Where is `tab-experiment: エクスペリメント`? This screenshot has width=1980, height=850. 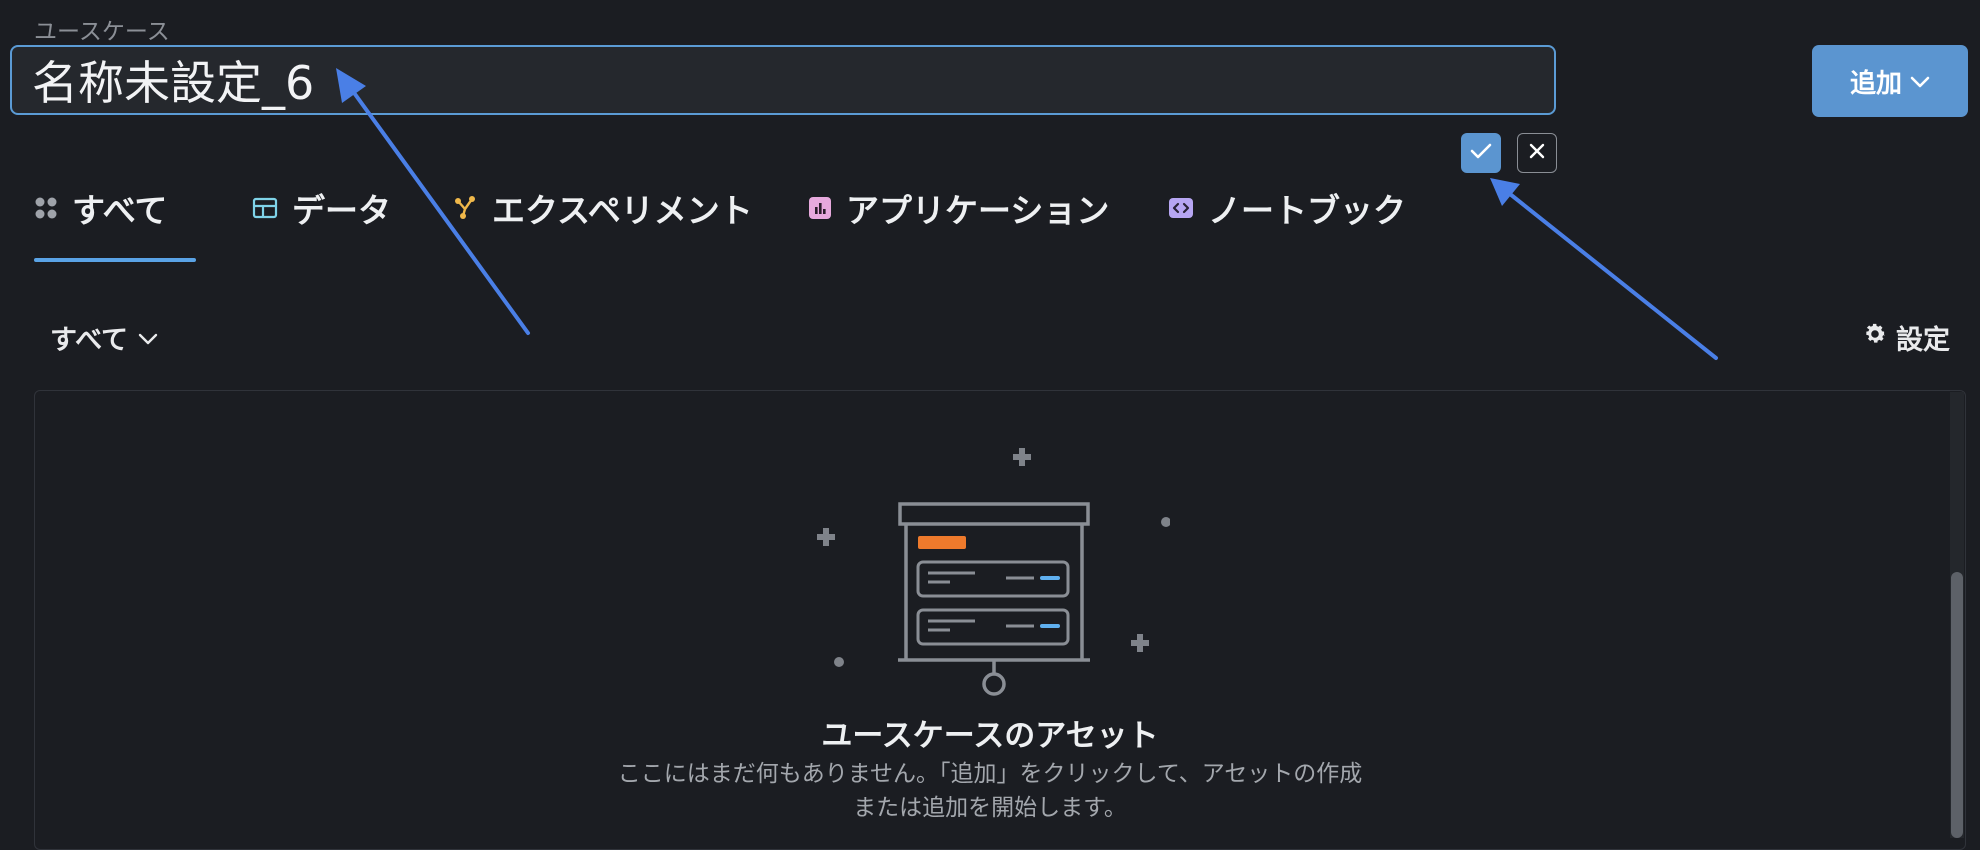 tab-experiment: エクスペリメント is located at coordinates (602, 208).